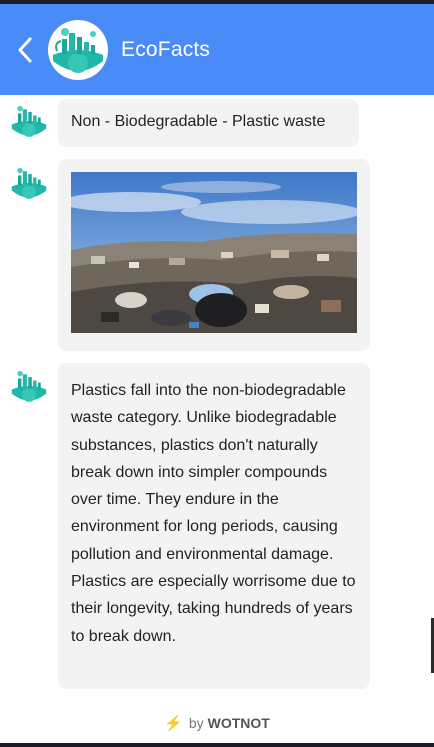 The width and height of the screenshot is (434, 747). I want to click on chevron-left-icon, so click(25, 49).